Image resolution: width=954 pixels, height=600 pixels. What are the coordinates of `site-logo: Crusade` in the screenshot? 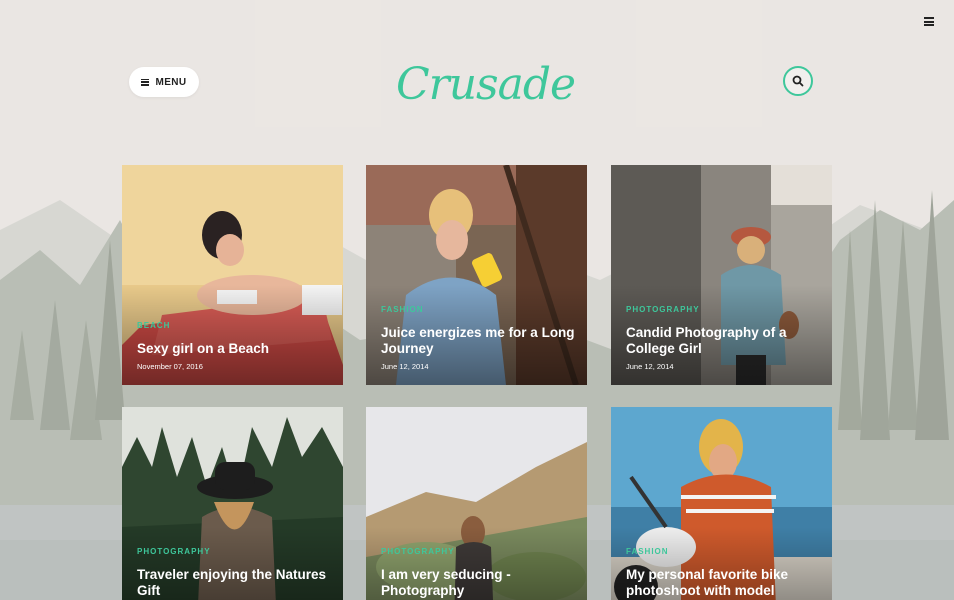 It's located at (486, 85).